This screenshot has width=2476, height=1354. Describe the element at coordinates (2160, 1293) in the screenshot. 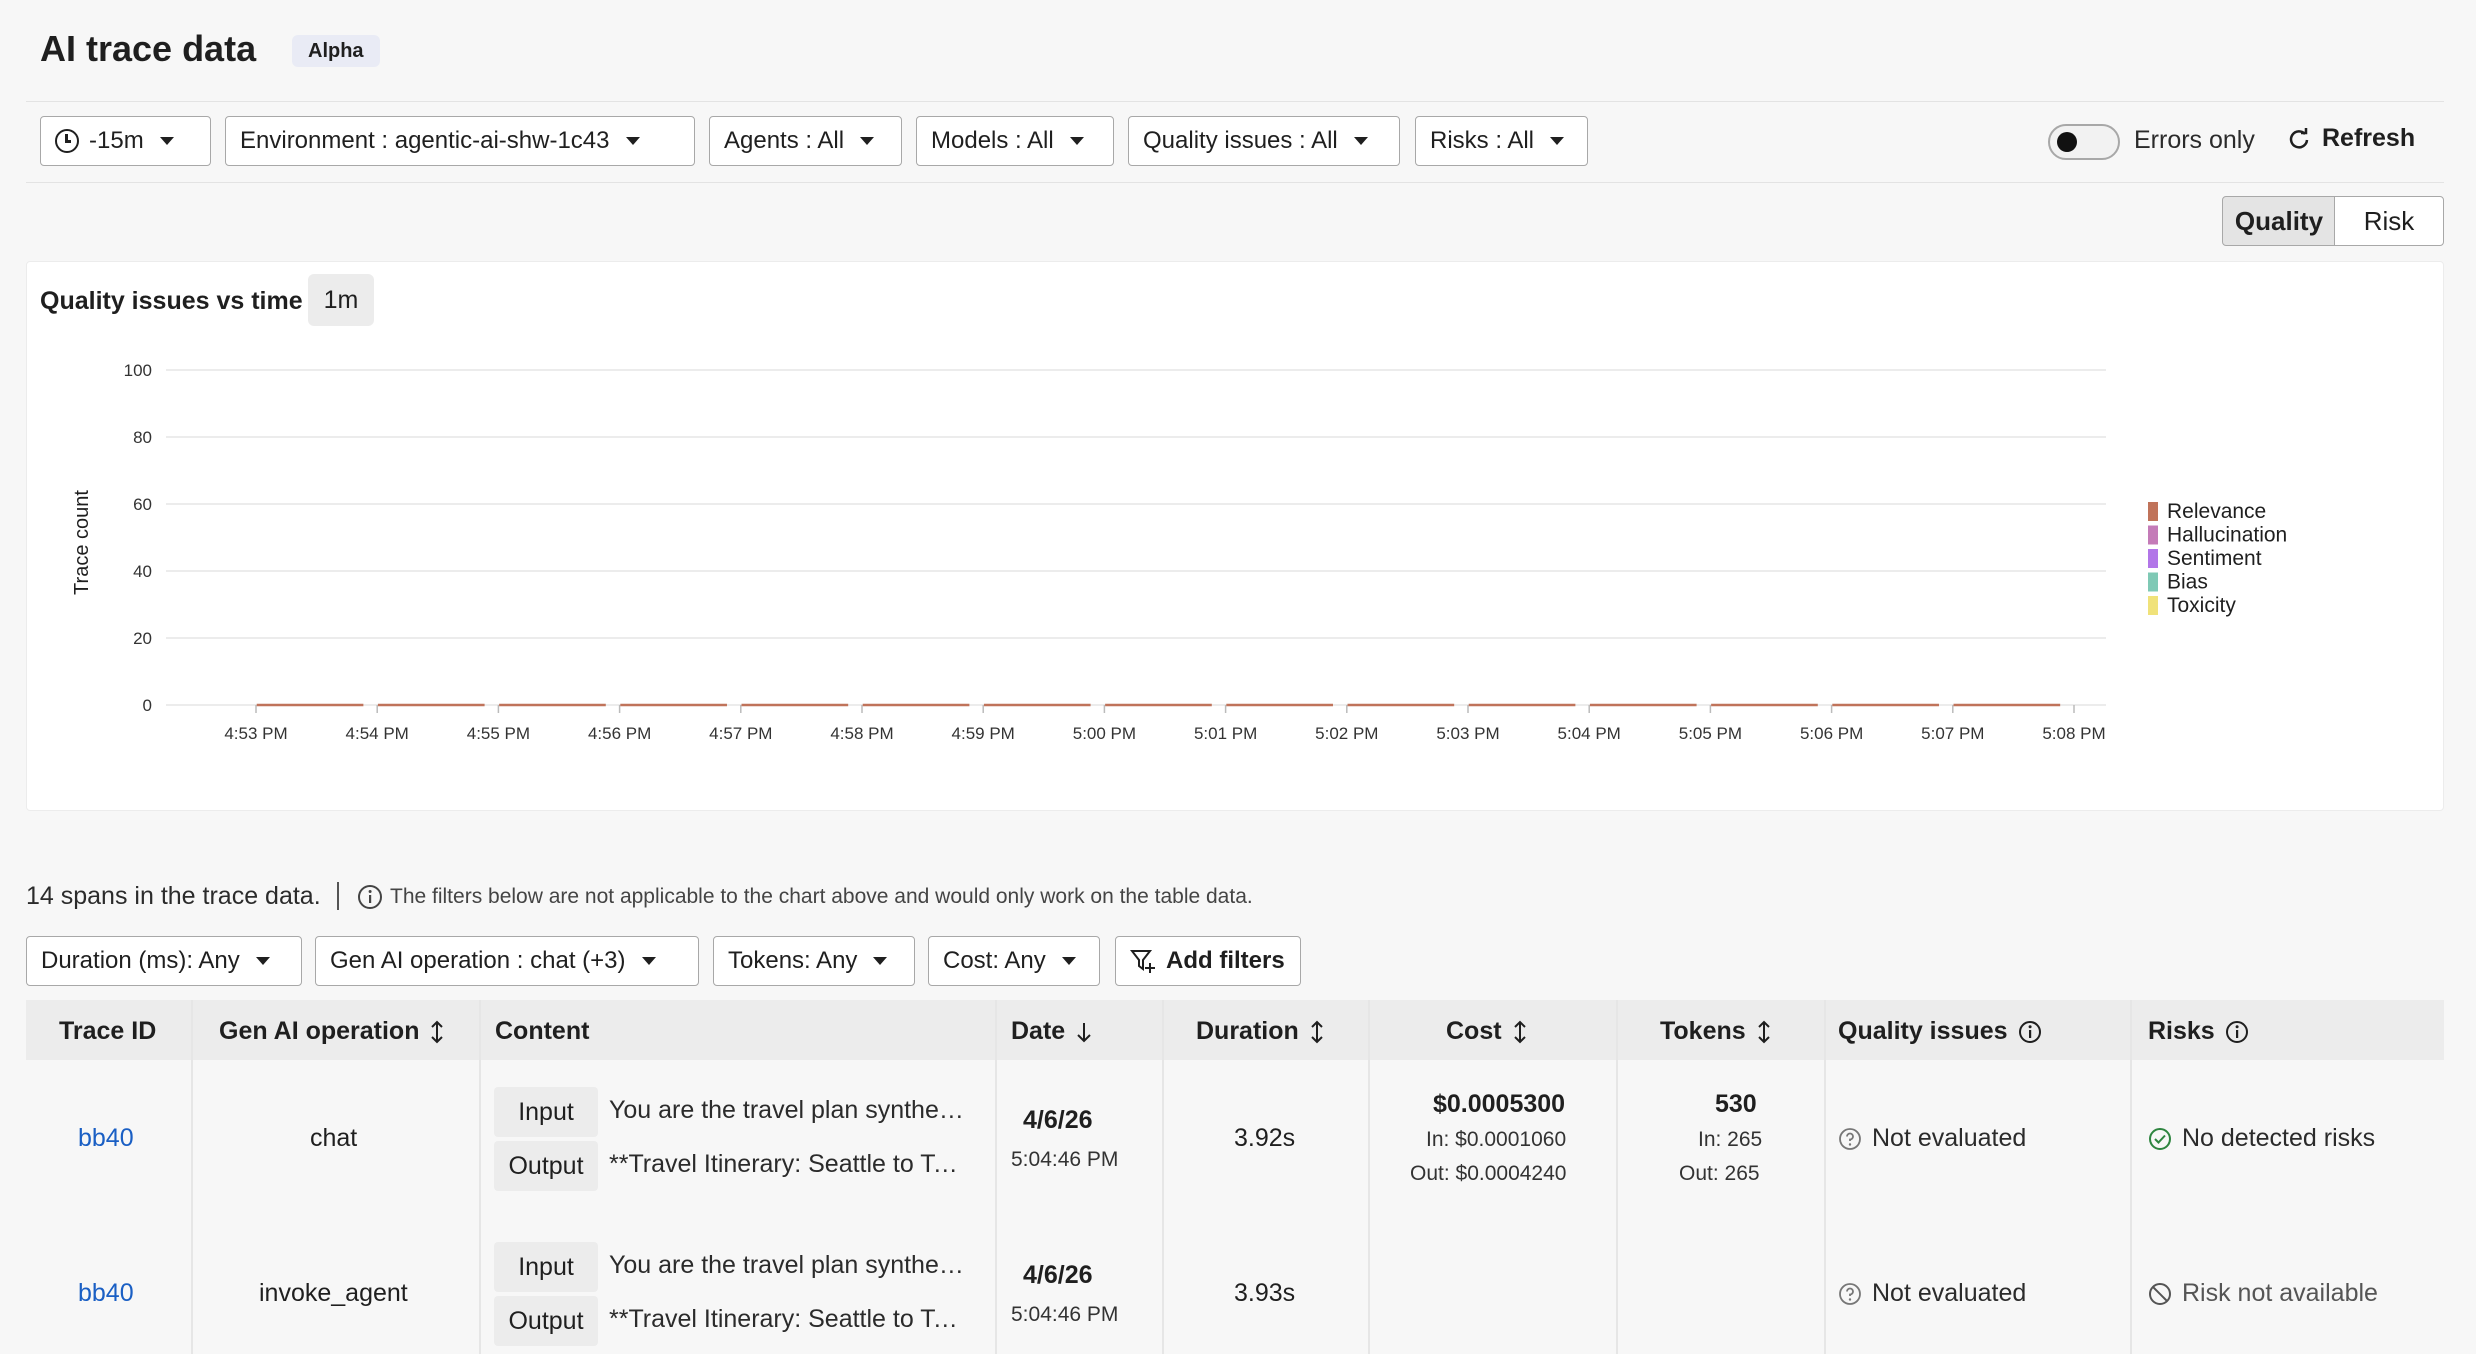

I see `block-icon` at that location.